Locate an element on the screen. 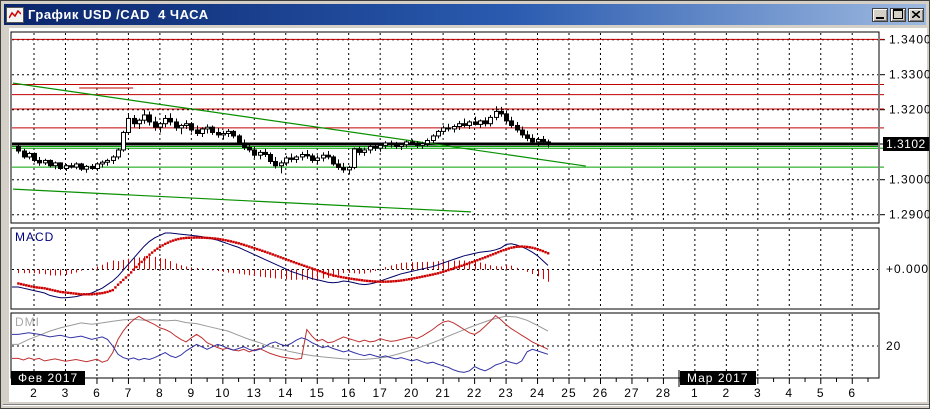  x-axis-day-label: 9 is located at coordinates (192, 393).